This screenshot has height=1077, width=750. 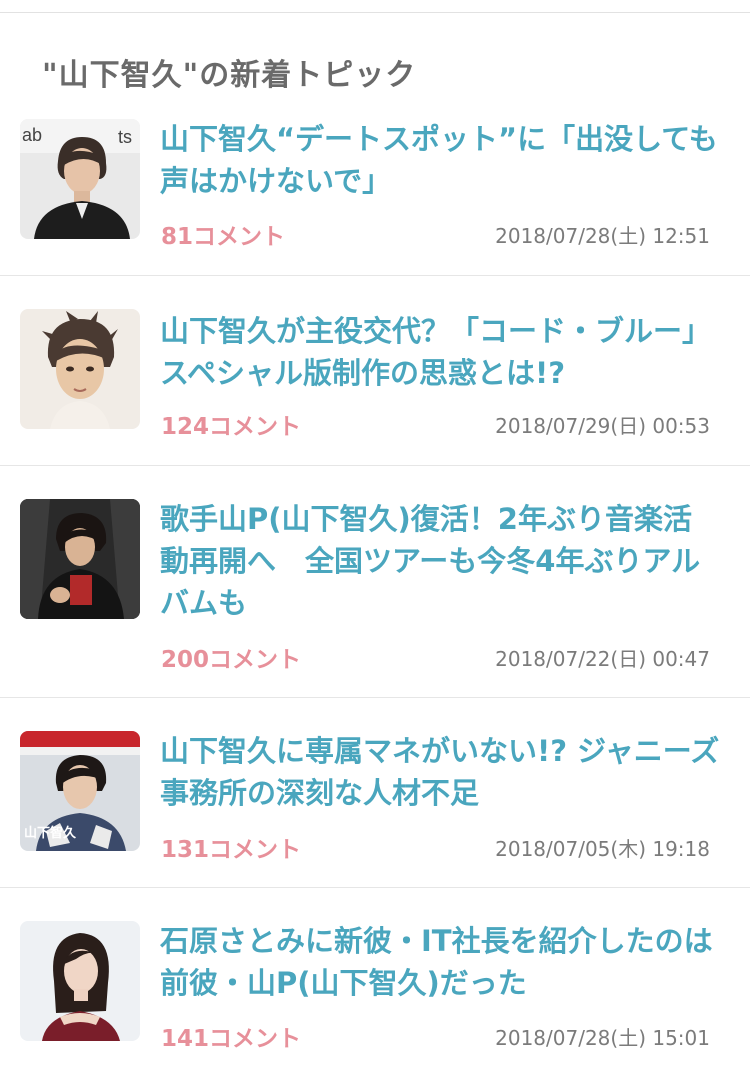 I want to click on section-title: "山下智久"の新着トピック, so click(x=229, y=75).